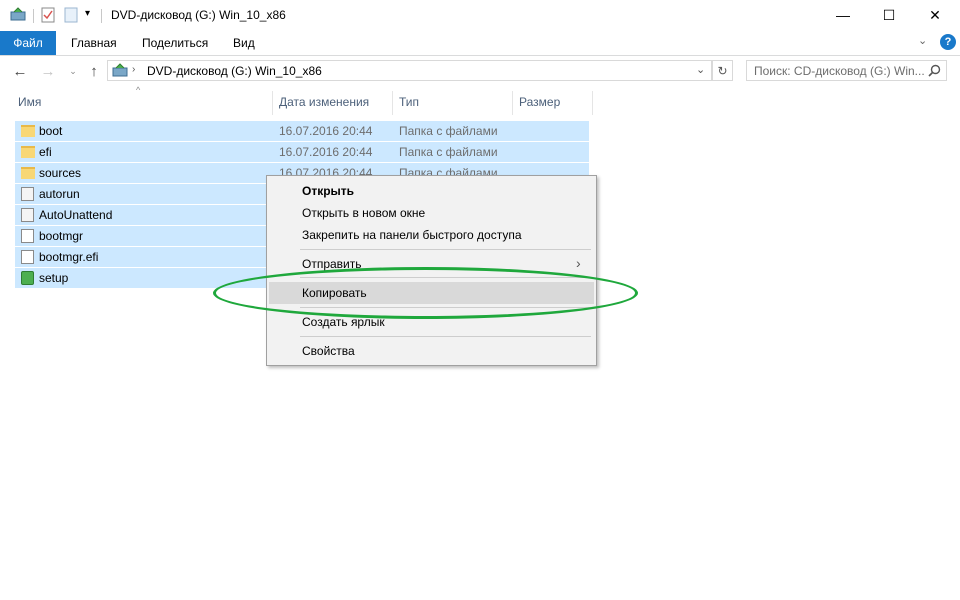 The height and width of the screenshot is (600, 960). Describe the element at coordinates (722, 70) in the screenshot. I see `refresh-icon: ↻` at that location.